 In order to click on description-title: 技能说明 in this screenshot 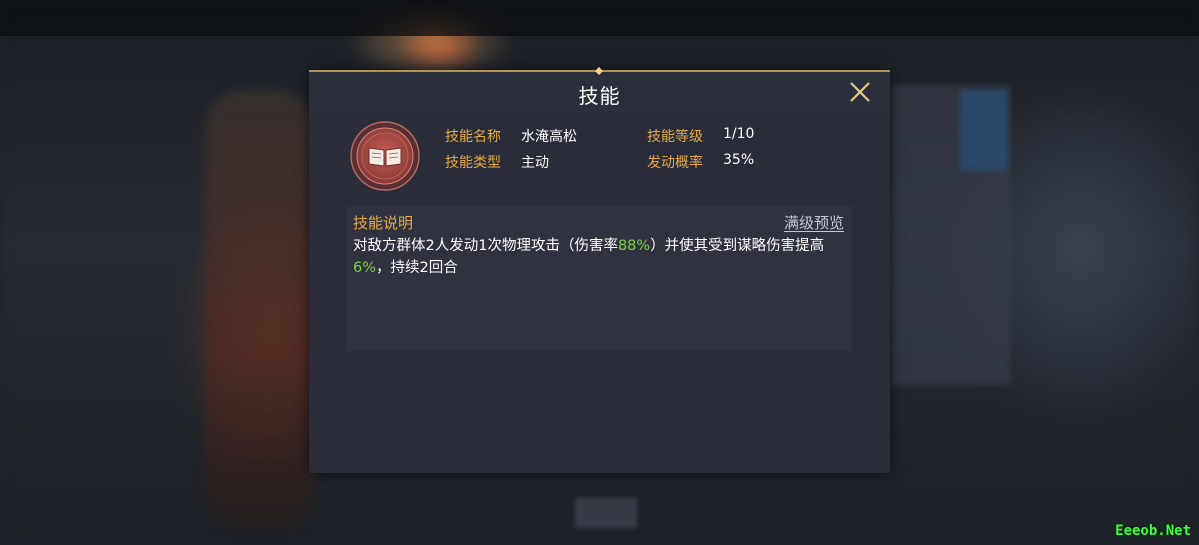, I will do `click(383, 223)`.